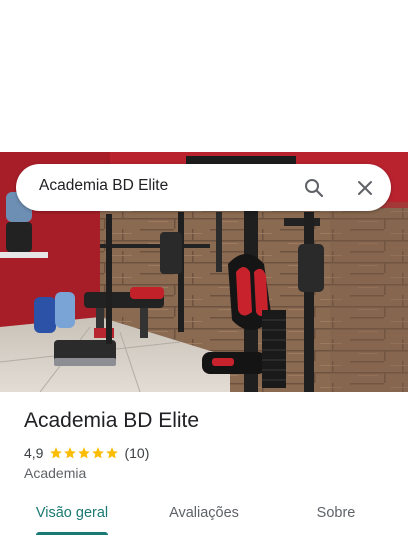 This screenshot has width=408, height=544. What do you see at coordinates (103, 186) in the screenshot?
I see `search-input: Academia BD Elite` at bounding box center [103, 186].